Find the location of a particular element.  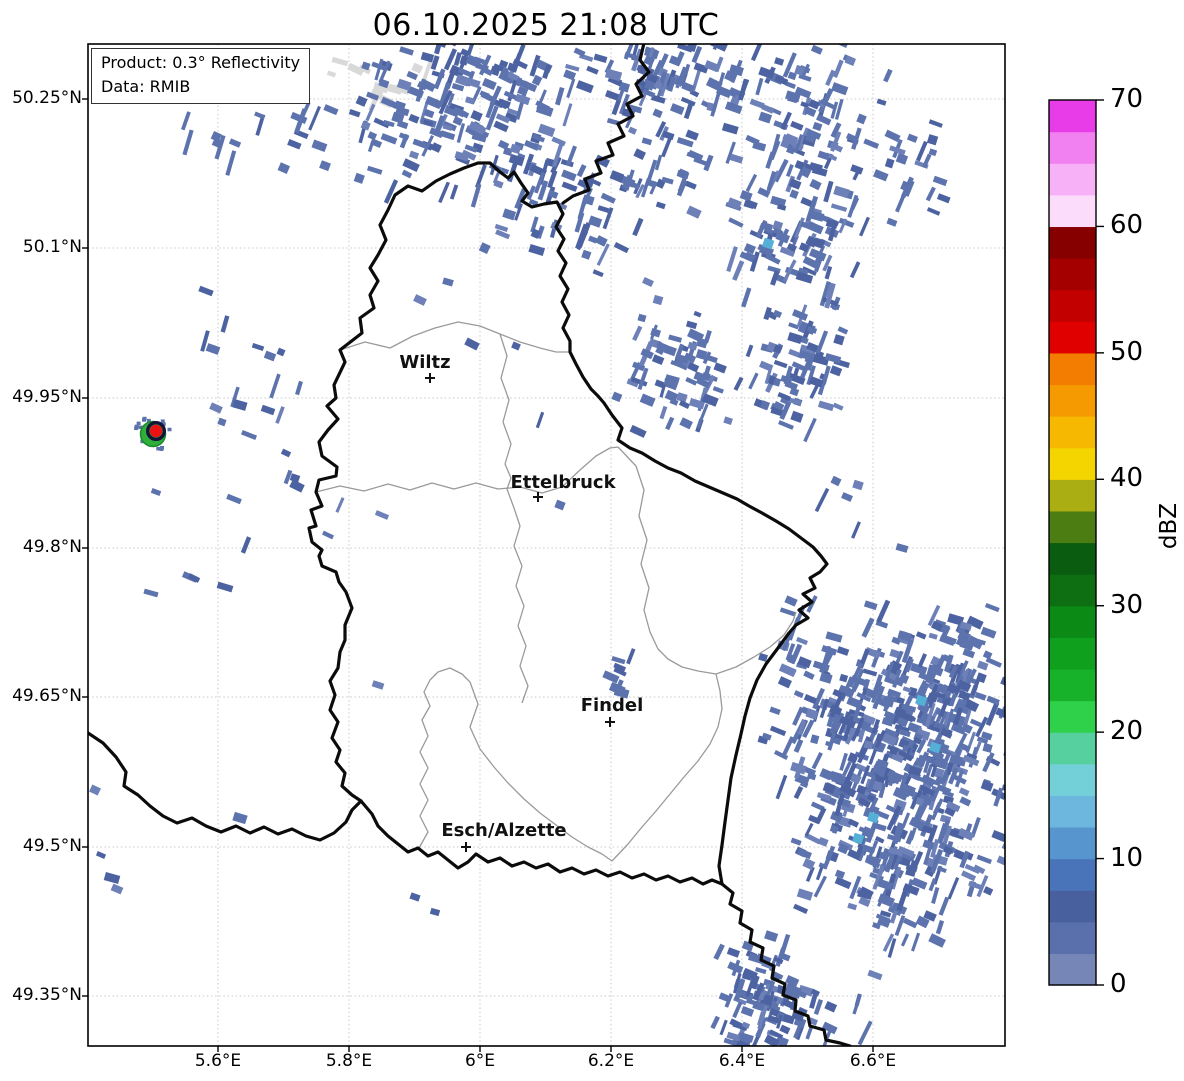

city-label-esch-alzette: Esch/Alzette is located at coordinates (503, 830).